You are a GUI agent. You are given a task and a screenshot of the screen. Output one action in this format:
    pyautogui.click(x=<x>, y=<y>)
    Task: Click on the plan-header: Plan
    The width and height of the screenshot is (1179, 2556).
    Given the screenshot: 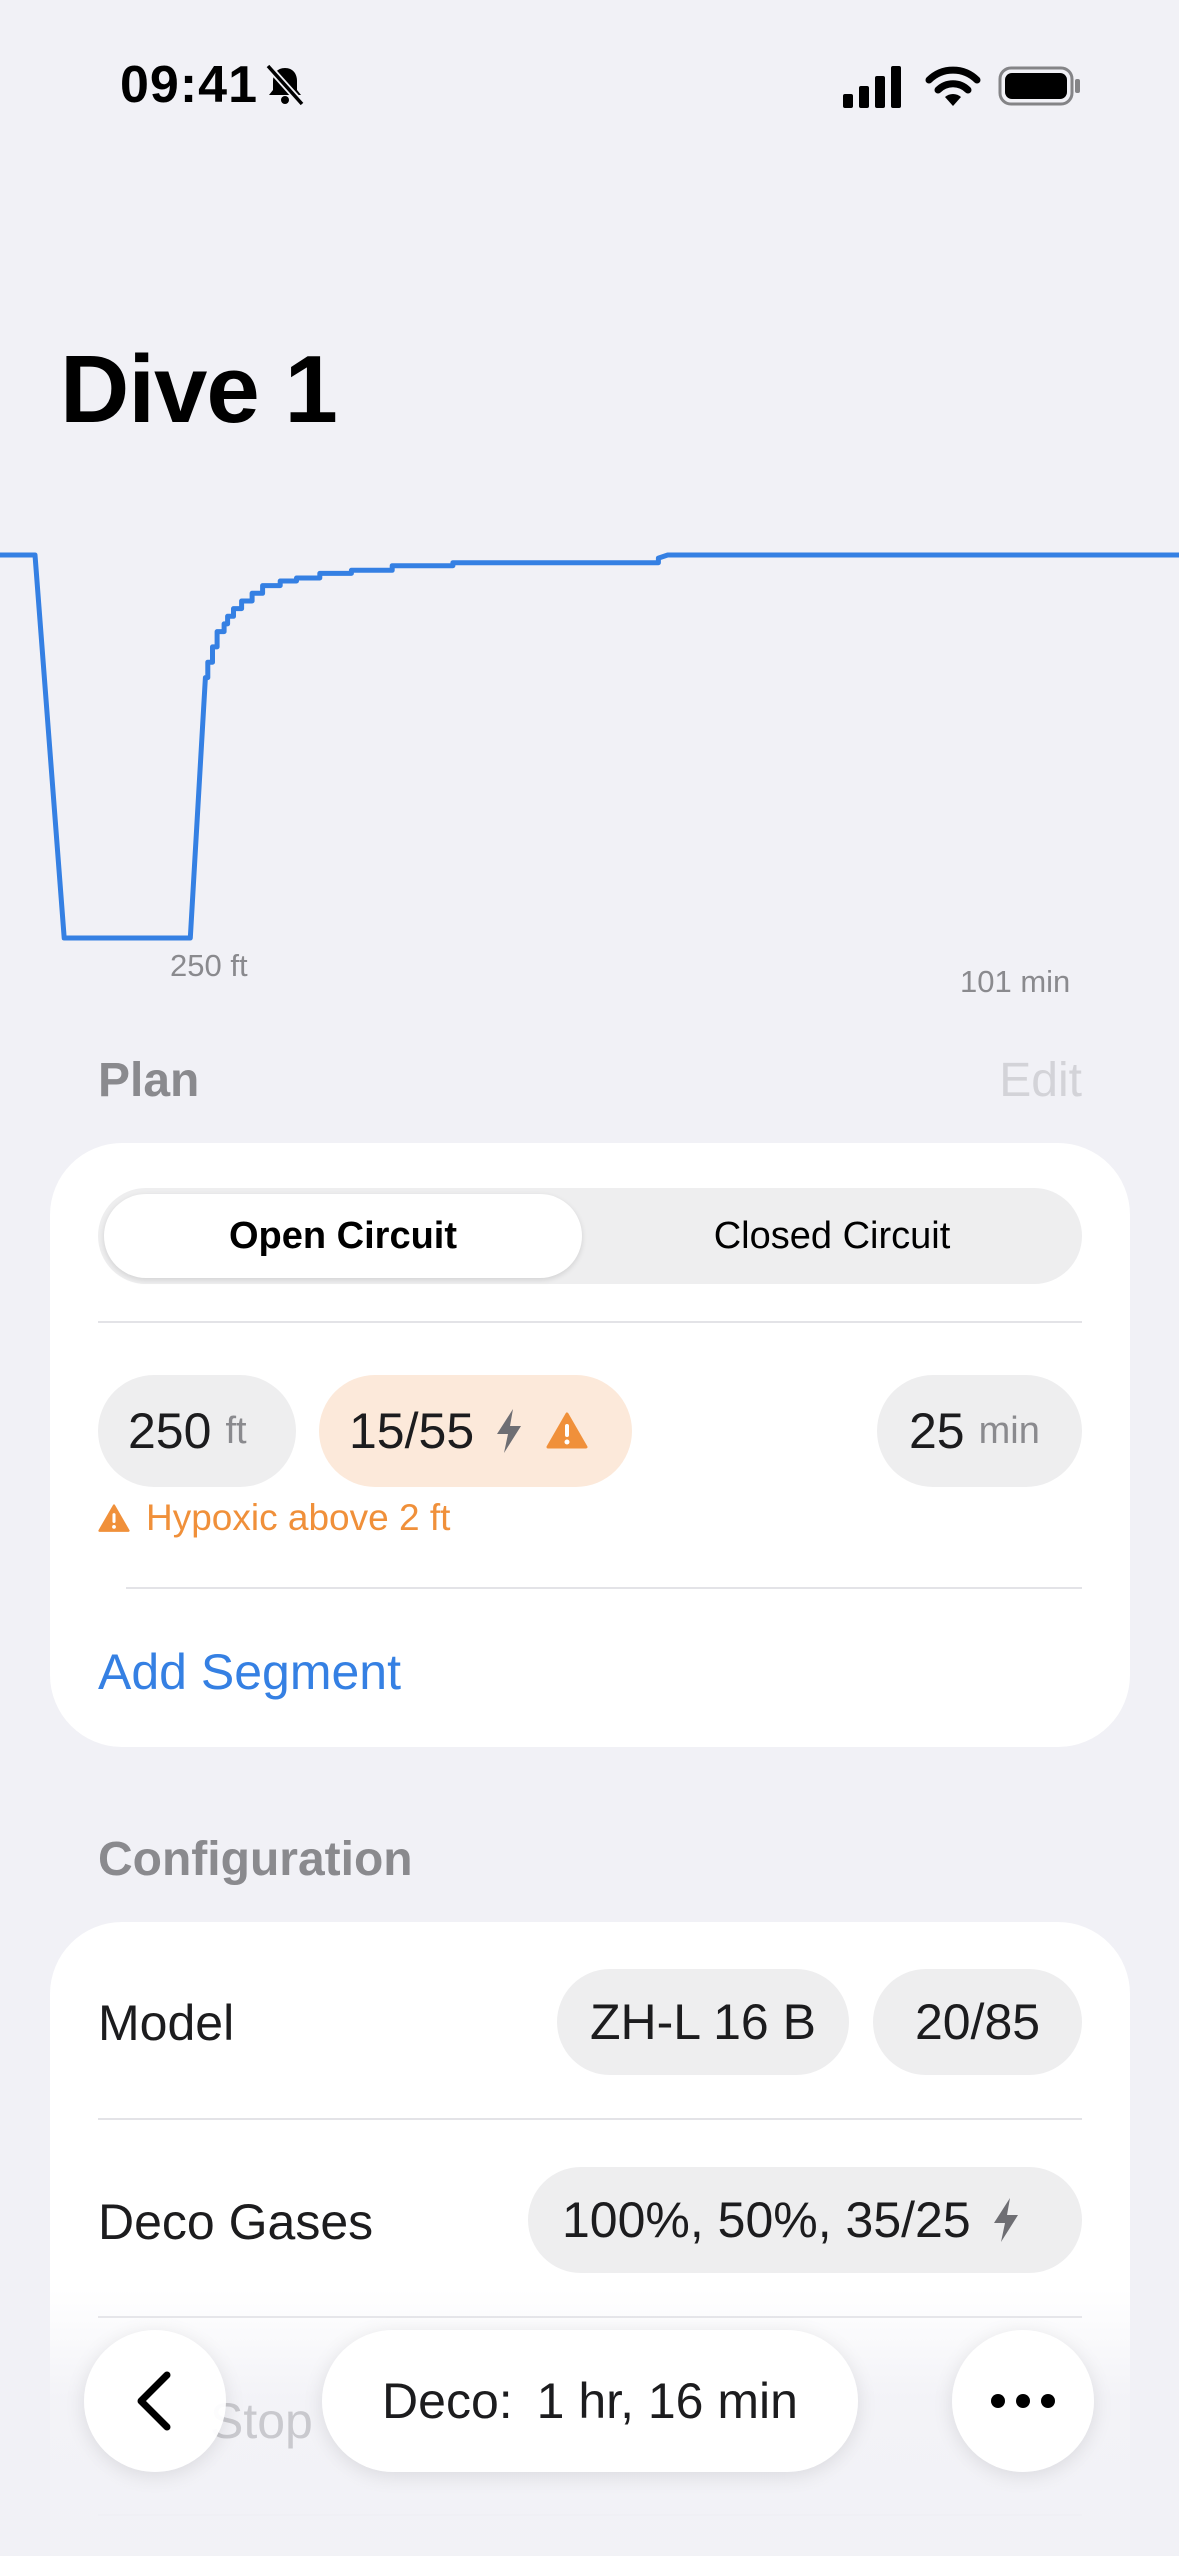 What is the action you would take?
    pyautogui.click(x=149, y=1080)
    